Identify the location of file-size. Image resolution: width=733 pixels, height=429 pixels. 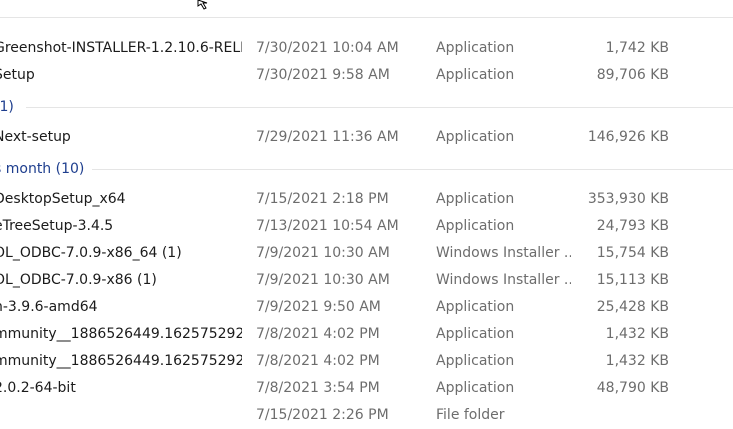
(614, 415).